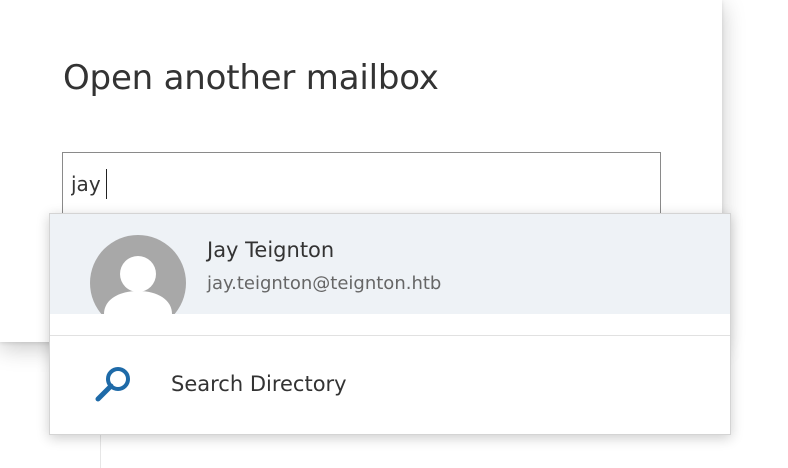 This screenshot has height=468, width=788. Describe the element at coordinates (138, 274) in the screenshot. I see `avatar-placeholder-icon` at that location.